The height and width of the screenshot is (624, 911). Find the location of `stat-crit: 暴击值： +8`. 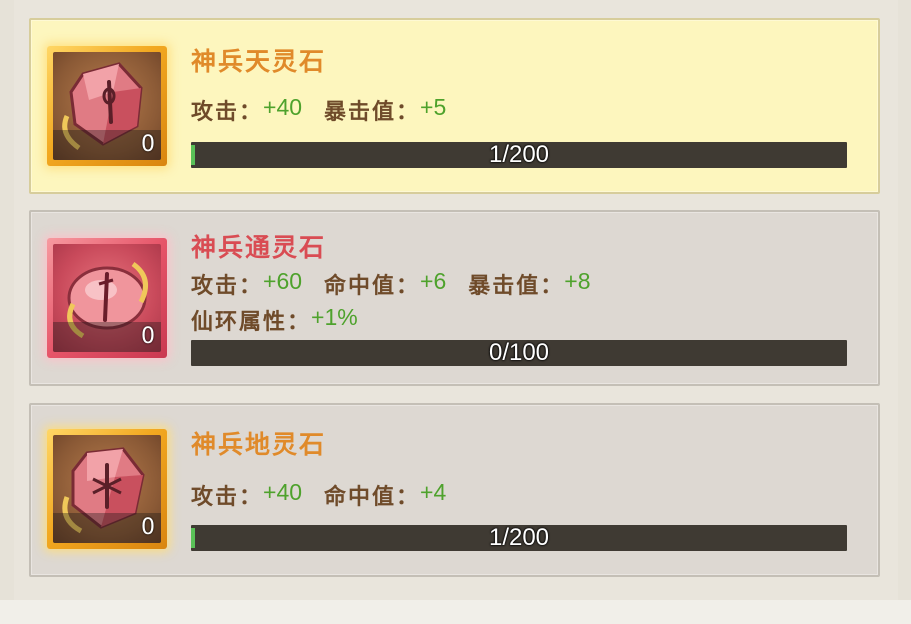

stat-crit: 暴击值： +8 is located at coordinates (529, 283).